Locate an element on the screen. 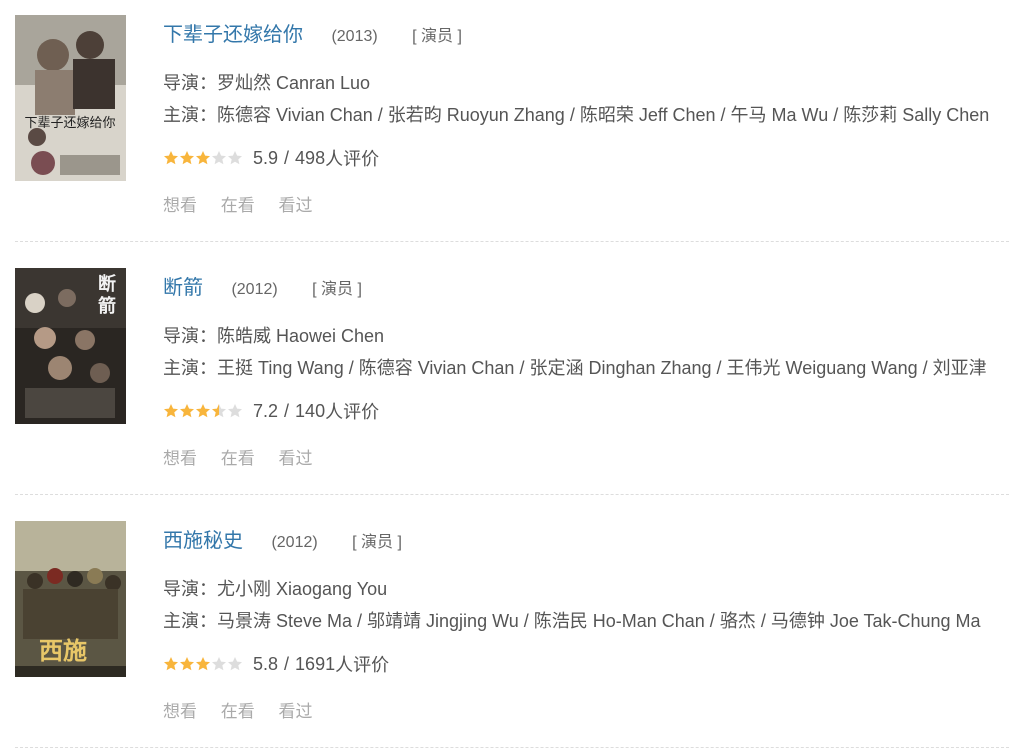 The height and width of the screenshot is (751, 1024). movie-title-link: 断箭 is located at coordinates (183, 288).